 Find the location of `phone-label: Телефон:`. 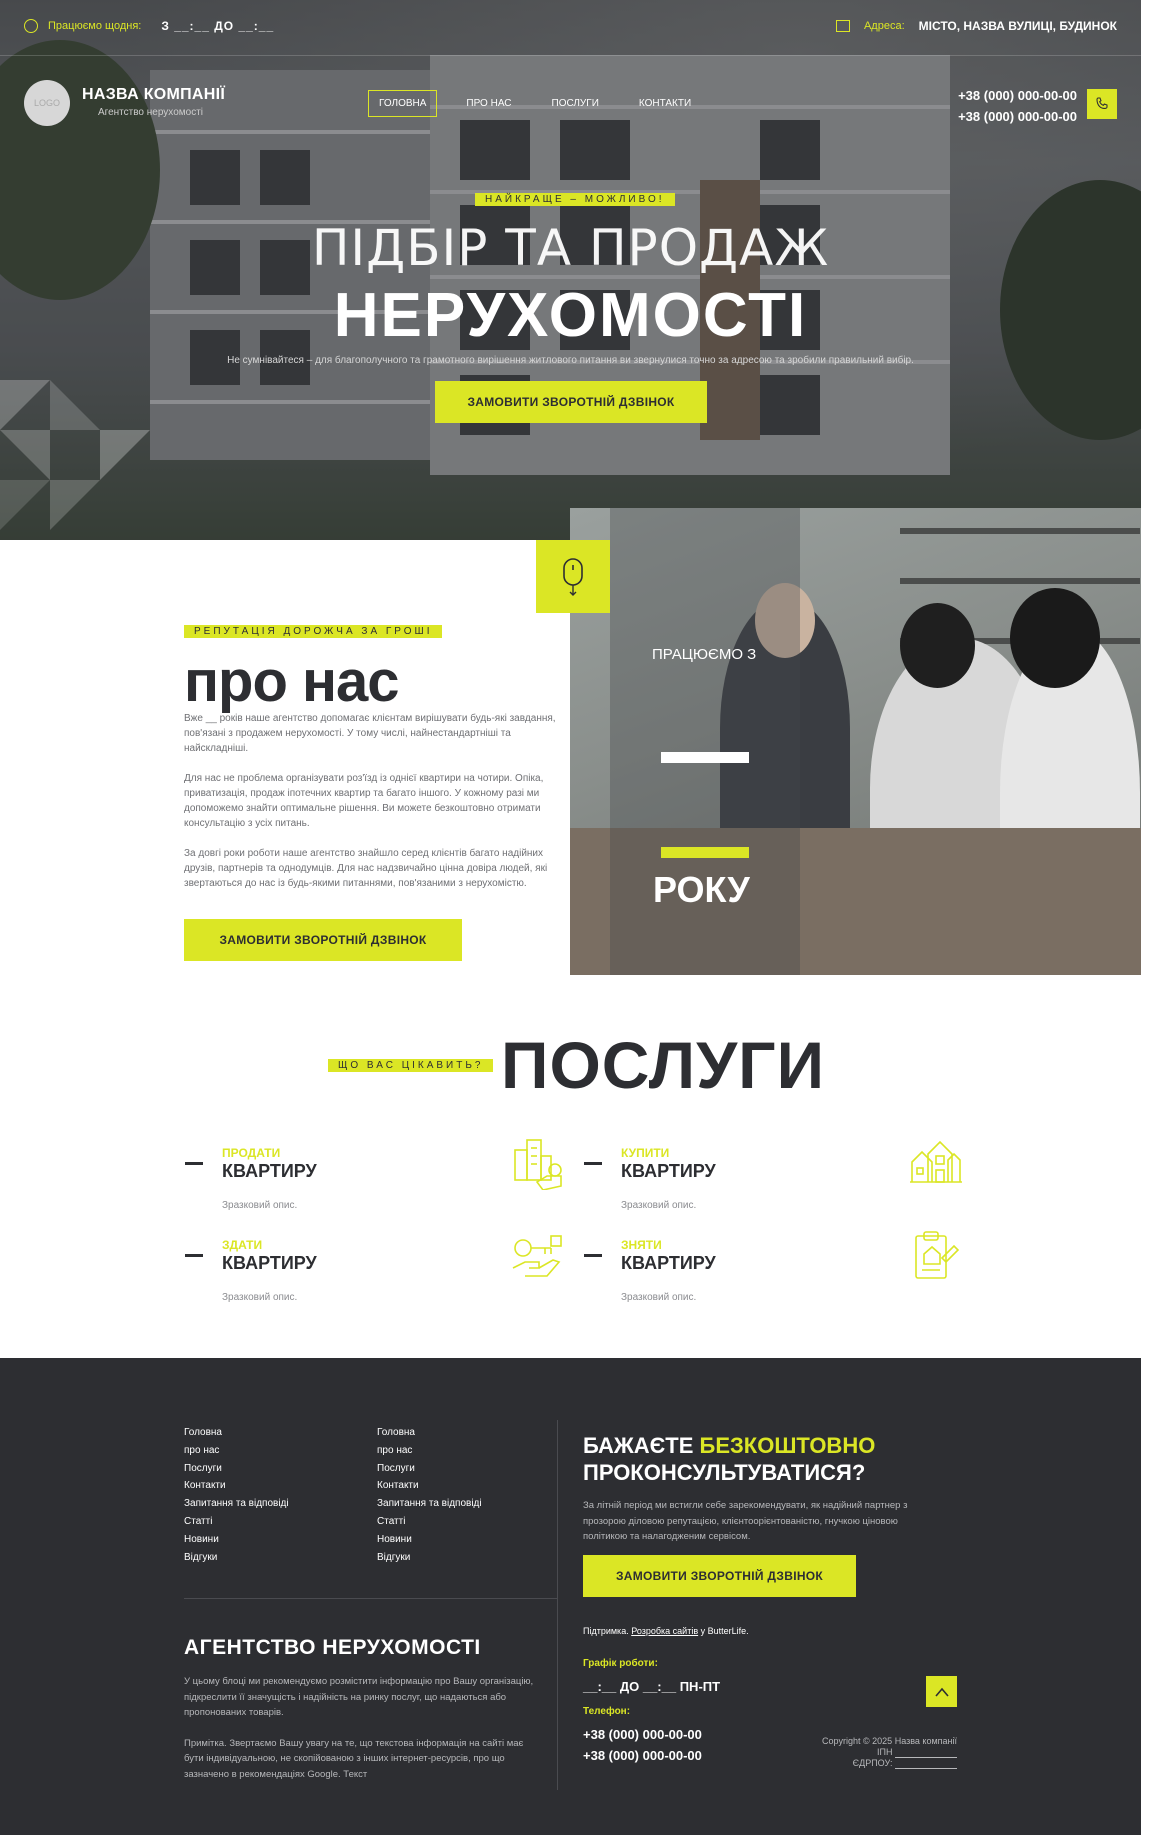

phone-label: Телефон: is located at coordinates (607, 1711).